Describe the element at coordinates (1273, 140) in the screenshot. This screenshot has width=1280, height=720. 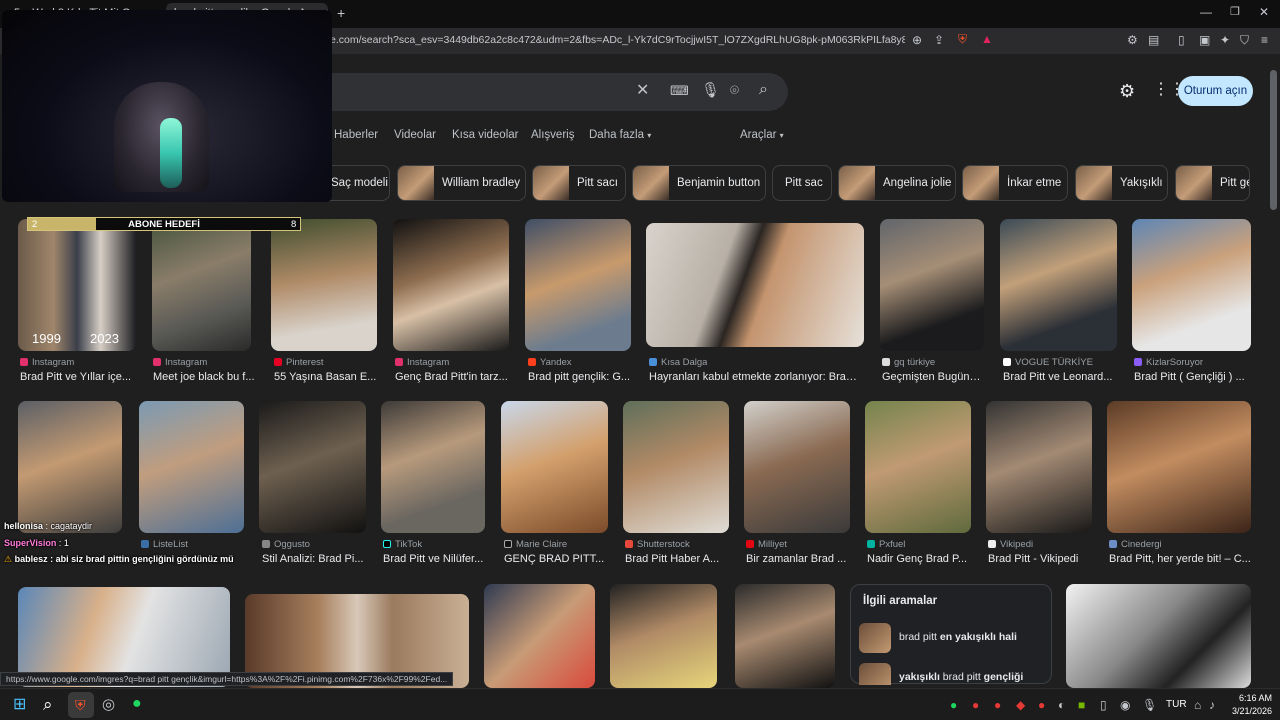
I see `scrollbar-thumb` at that location.